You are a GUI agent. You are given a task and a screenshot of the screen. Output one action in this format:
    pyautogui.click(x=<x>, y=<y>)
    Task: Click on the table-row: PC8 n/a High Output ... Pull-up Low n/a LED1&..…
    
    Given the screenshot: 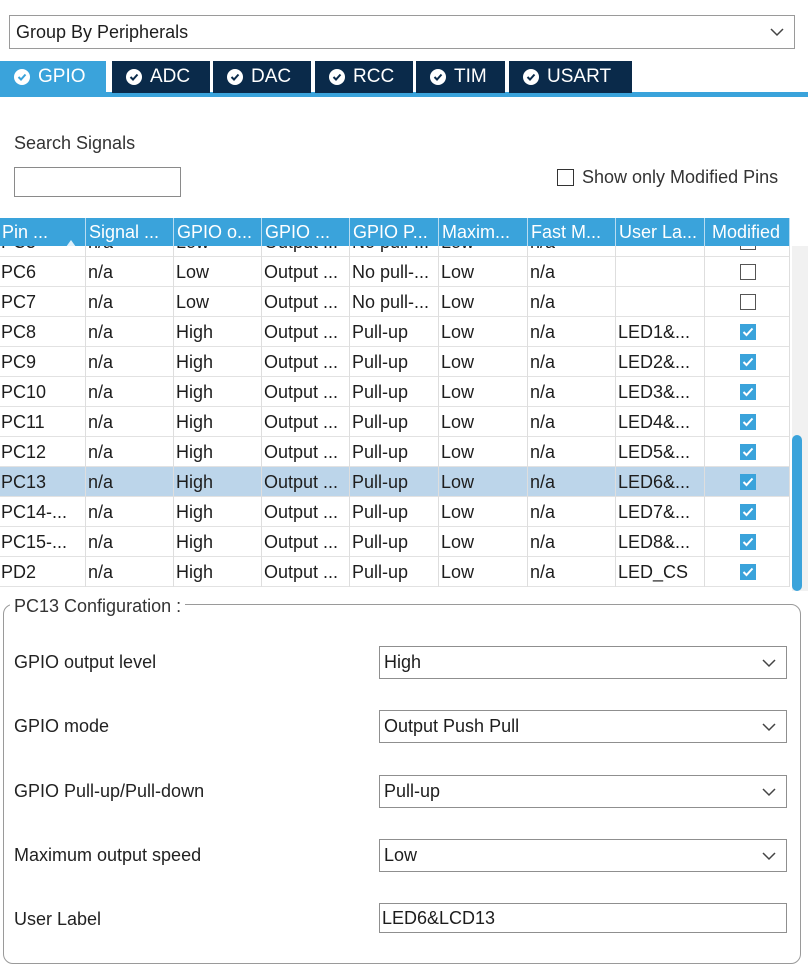 What is the action you would take?
    pyautogui.click(x=395, y=332)
    